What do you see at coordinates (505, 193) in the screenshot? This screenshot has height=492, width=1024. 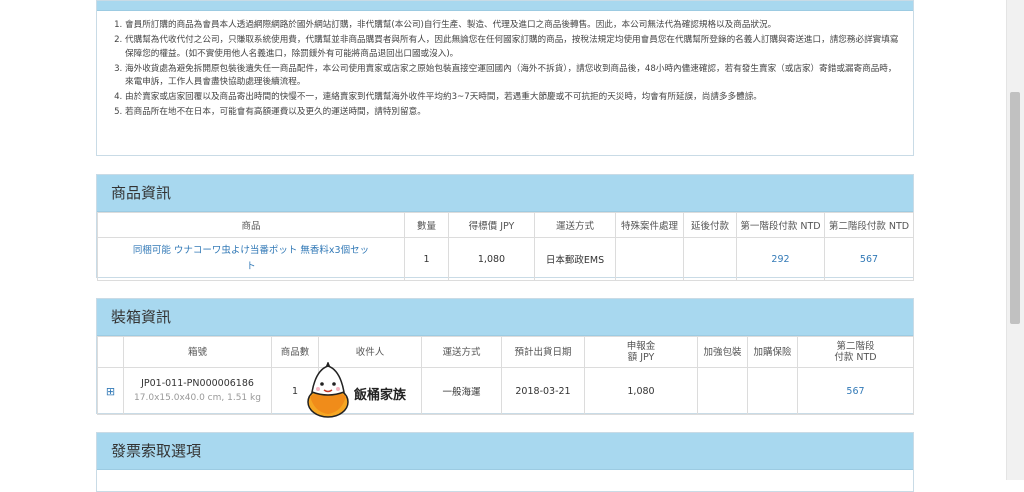 I see `product-info-title: 商品資訊` at bounding box center [505, 193].